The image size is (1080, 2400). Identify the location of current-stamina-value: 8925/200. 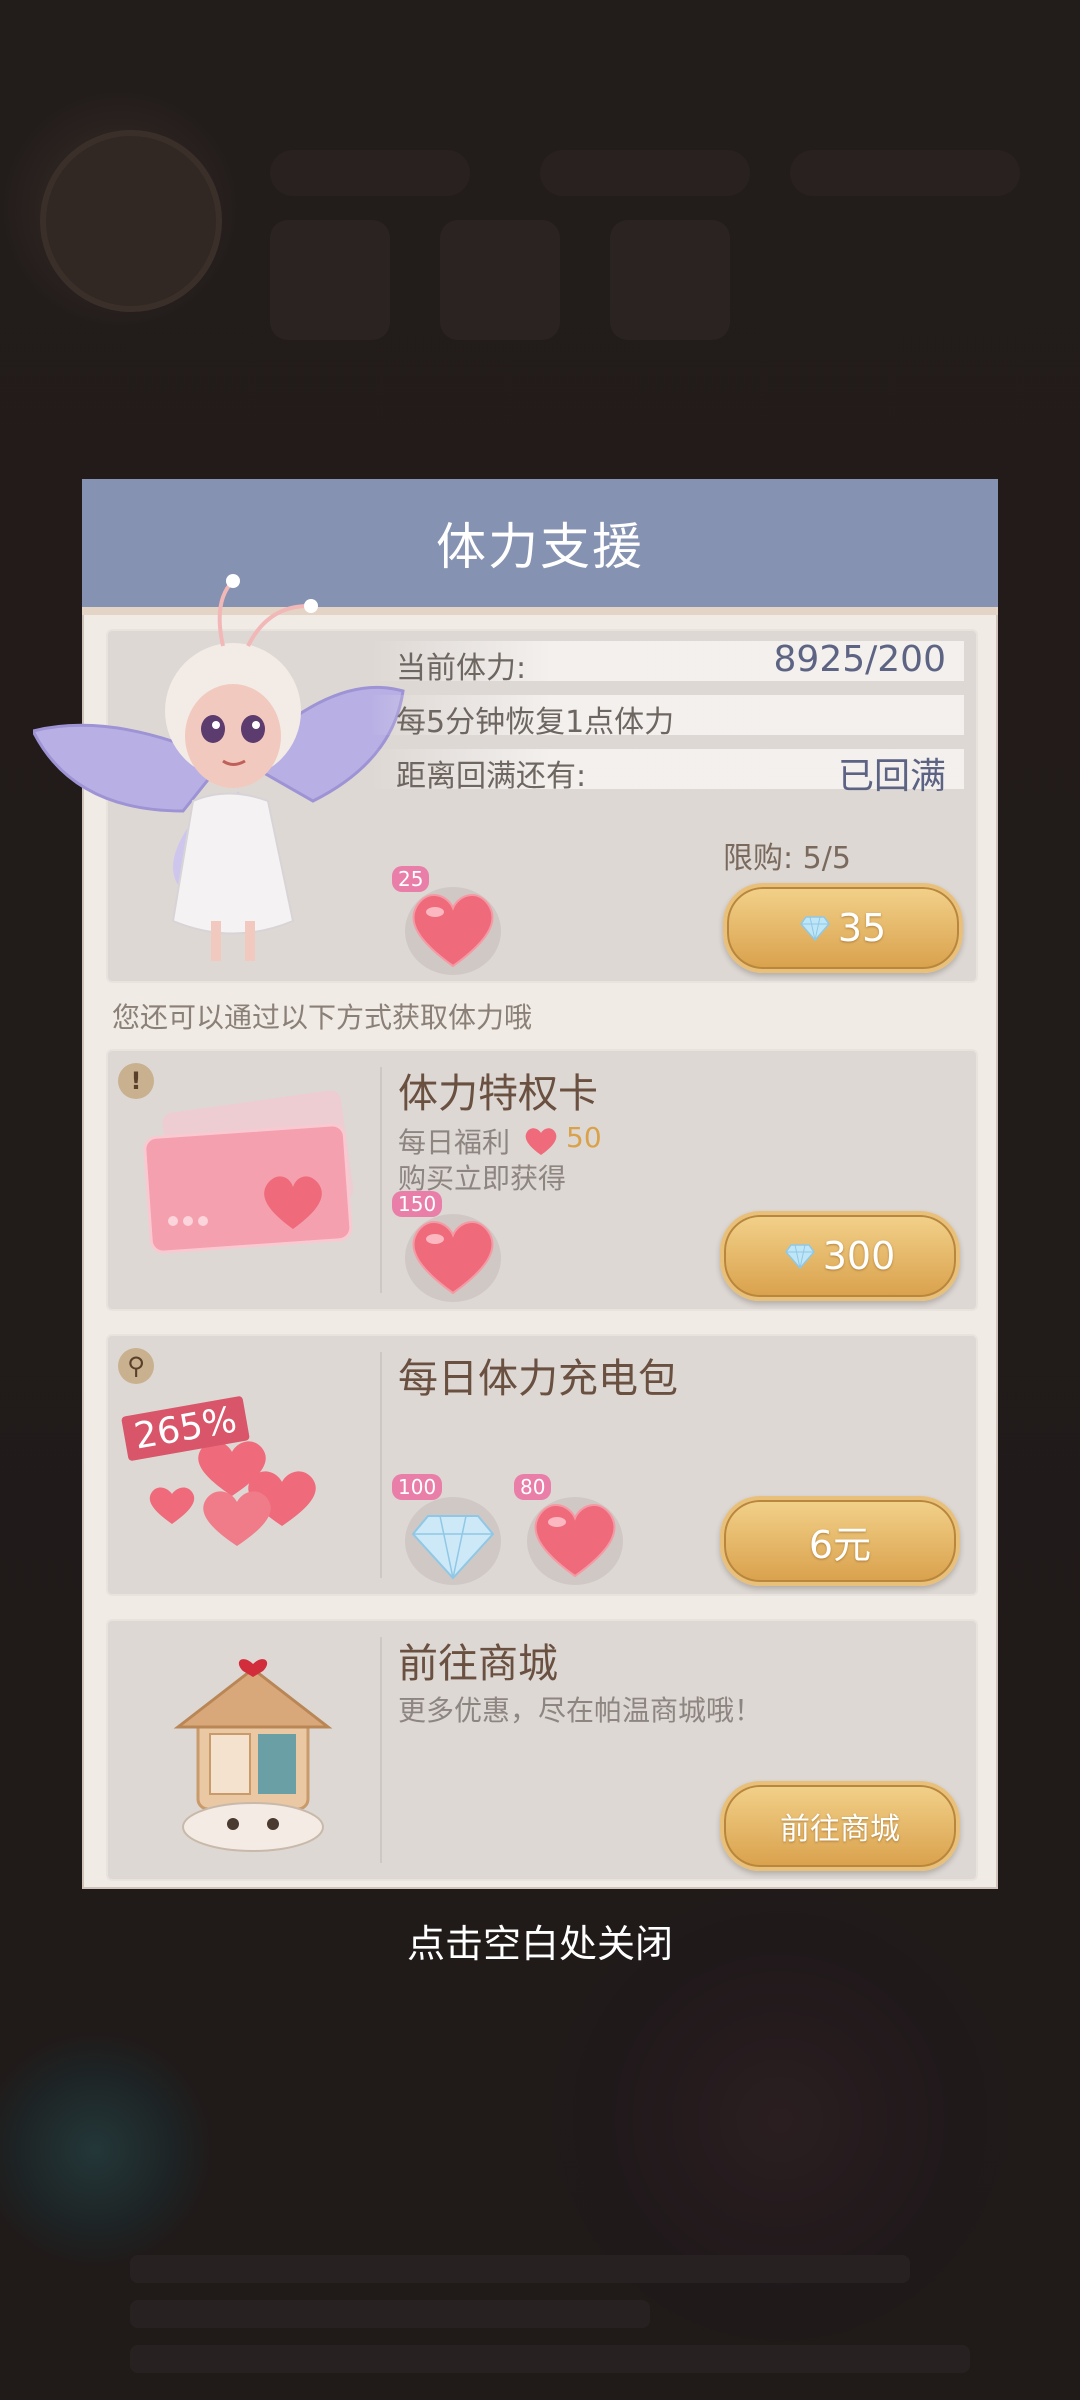
(859, 659).